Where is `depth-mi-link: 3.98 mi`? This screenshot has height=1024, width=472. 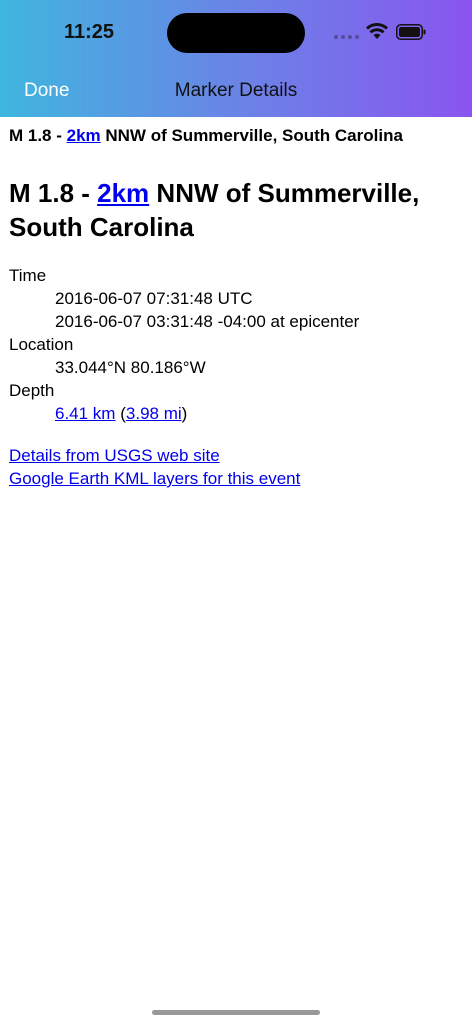 depth-mi-link: 3.98 mi is located at coordinates (154, 413).